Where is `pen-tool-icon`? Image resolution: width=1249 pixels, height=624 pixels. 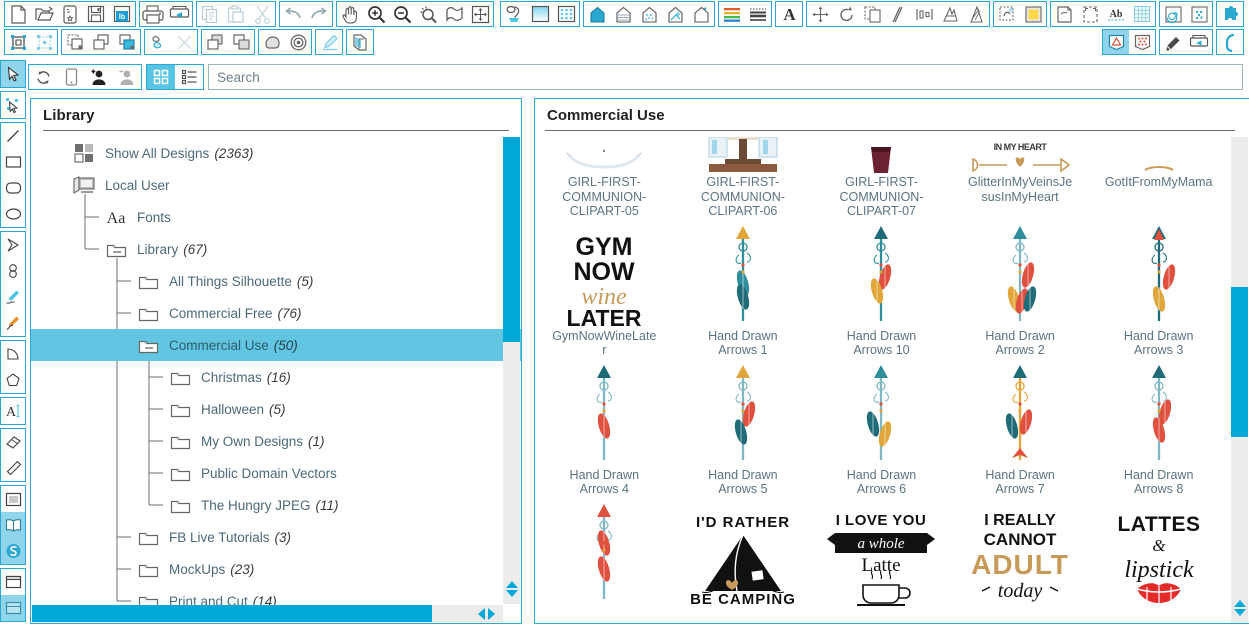
pen-tool-icon is located at coordinates (1173, 42).